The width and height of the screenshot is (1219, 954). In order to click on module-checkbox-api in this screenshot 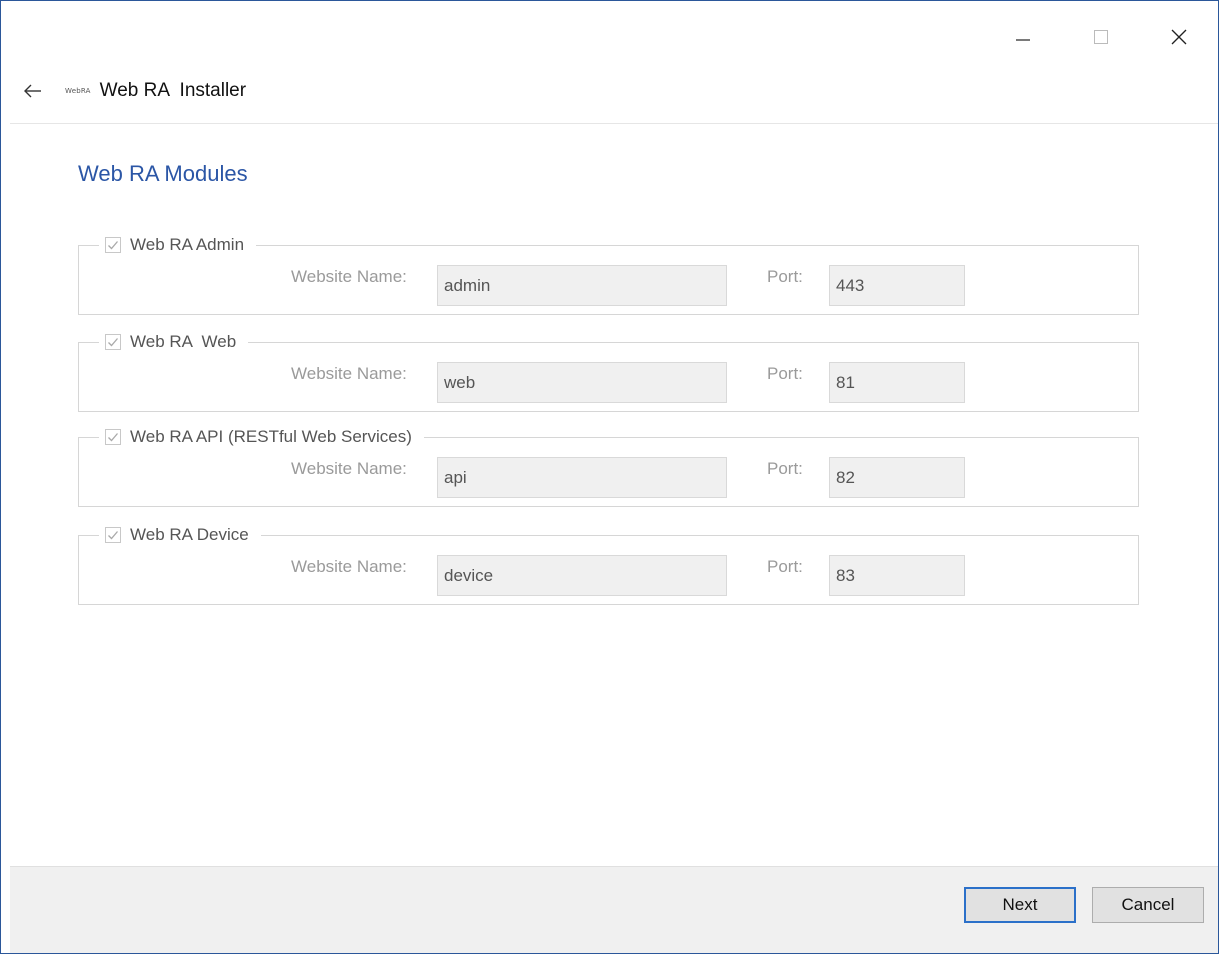, I will do `click(113, 437)`.